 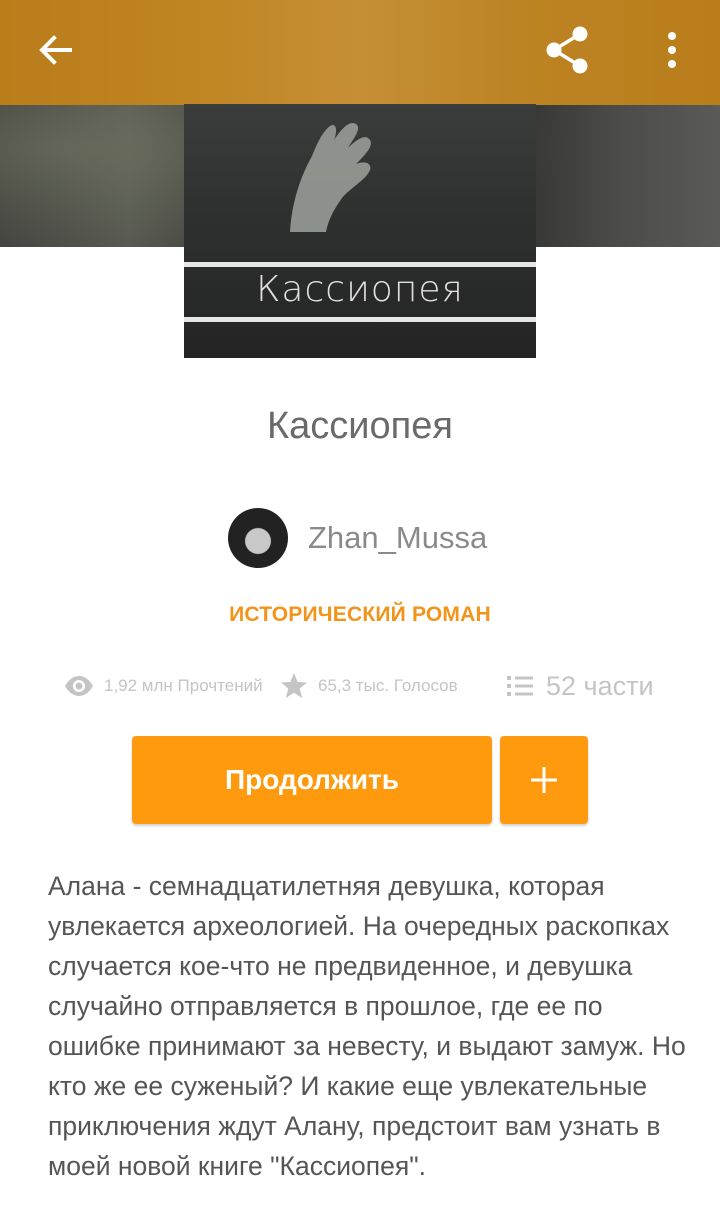 What do you see at coordinates (79, 686) in the screenshot?
I see `eye-icon` at bounding box center [79, 686].